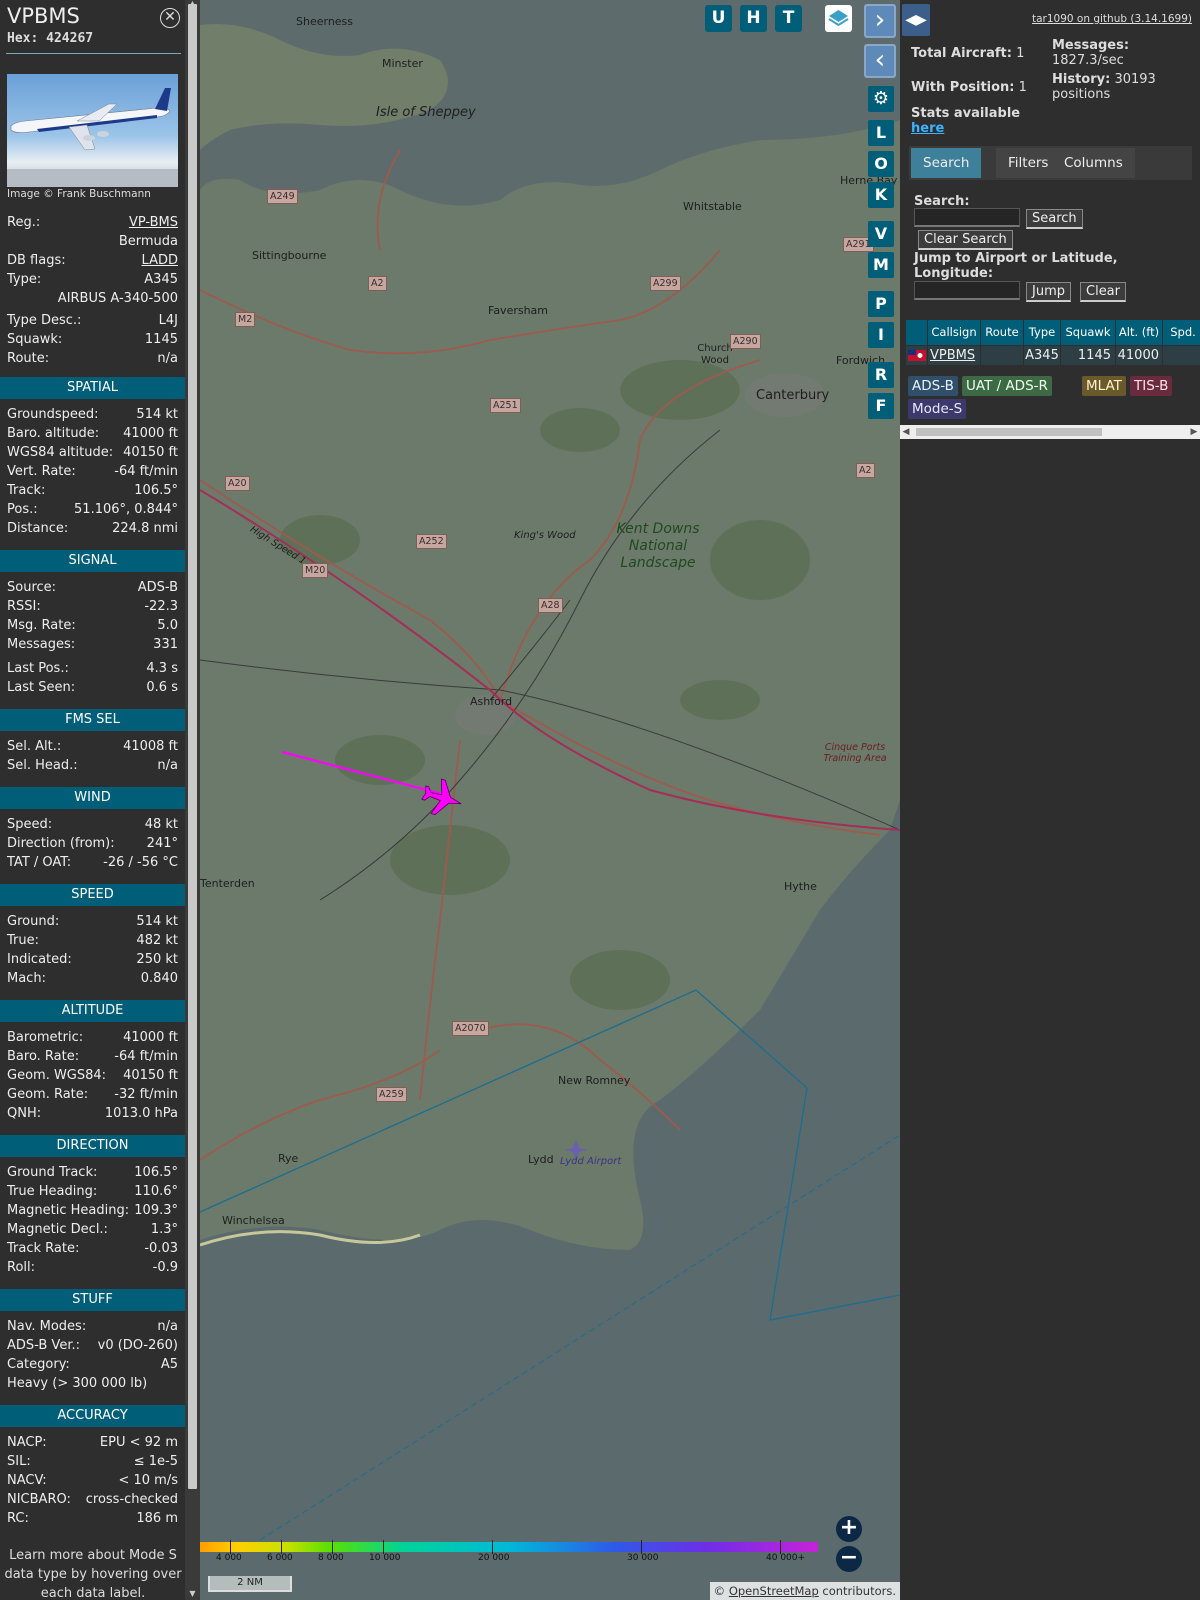 This screenshot has height=1600, width=1200. What do you see at coordinates (965, 240) in the screenshot?
I see `clear-search-button: Clear Search` at bounding box center [965, 240].